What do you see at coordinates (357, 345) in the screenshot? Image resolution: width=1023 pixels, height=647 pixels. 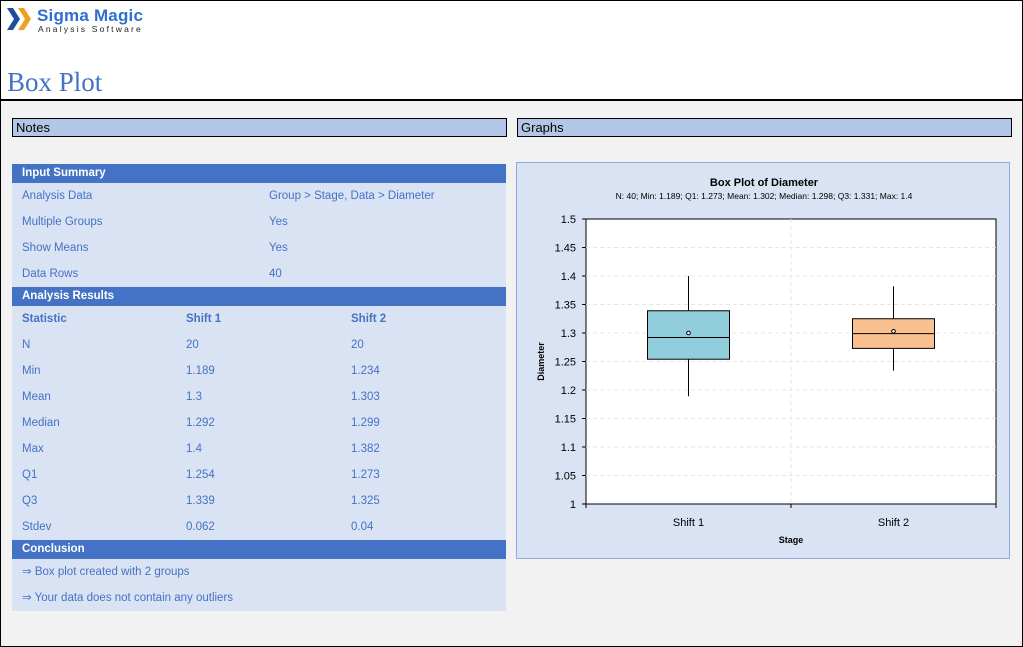 I see `results-shift2: 20` at bounding box center [357, 345].